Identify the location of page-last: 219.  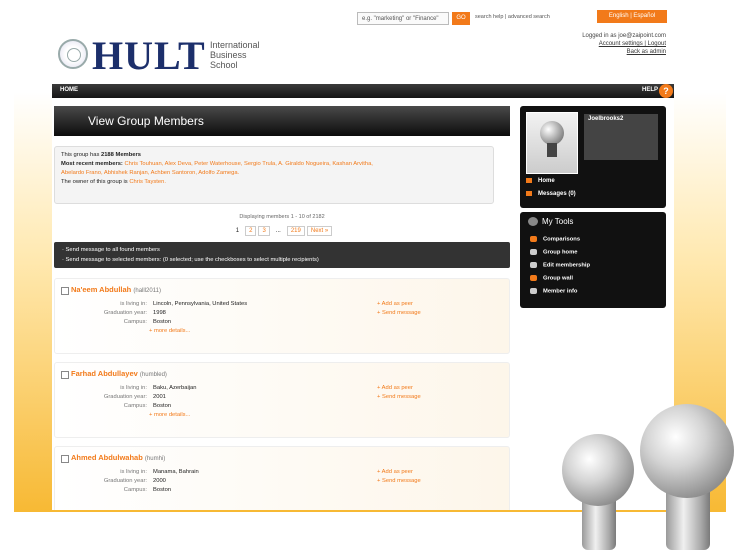
(295, 231).